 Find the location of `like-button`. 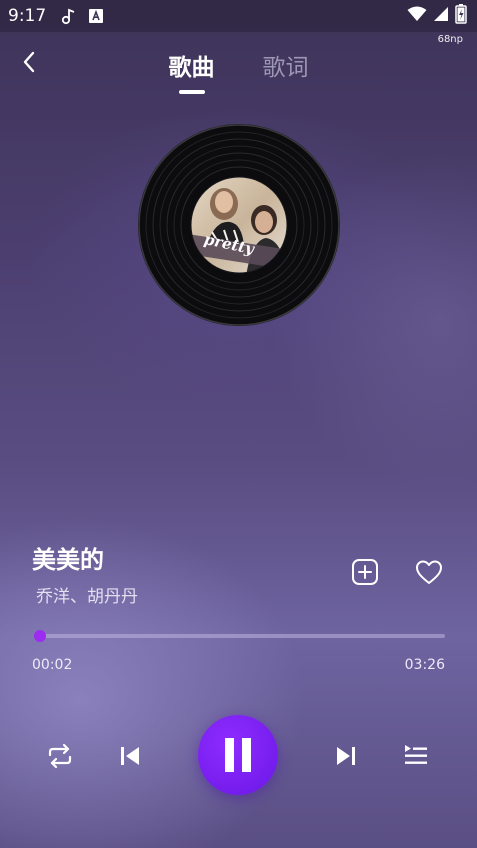

like-button is located at coordinates (429, 572).